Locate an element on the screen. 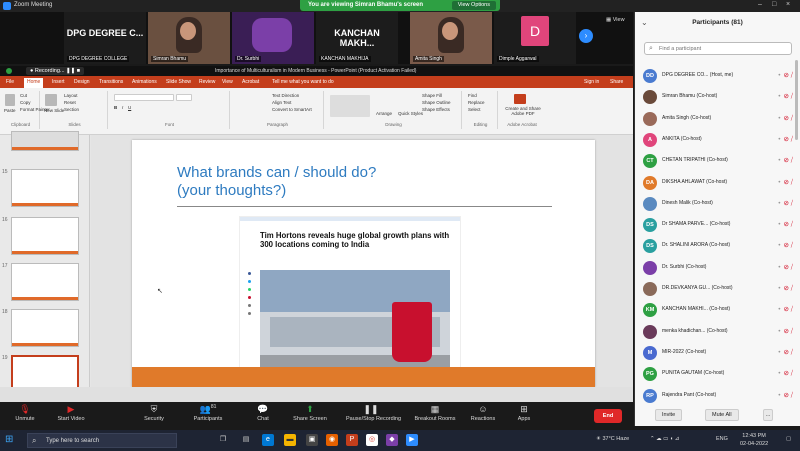 The height and width of the screenshot is (451, 800). find-participant-field: ⌕ is located at coordinates (718, 48).